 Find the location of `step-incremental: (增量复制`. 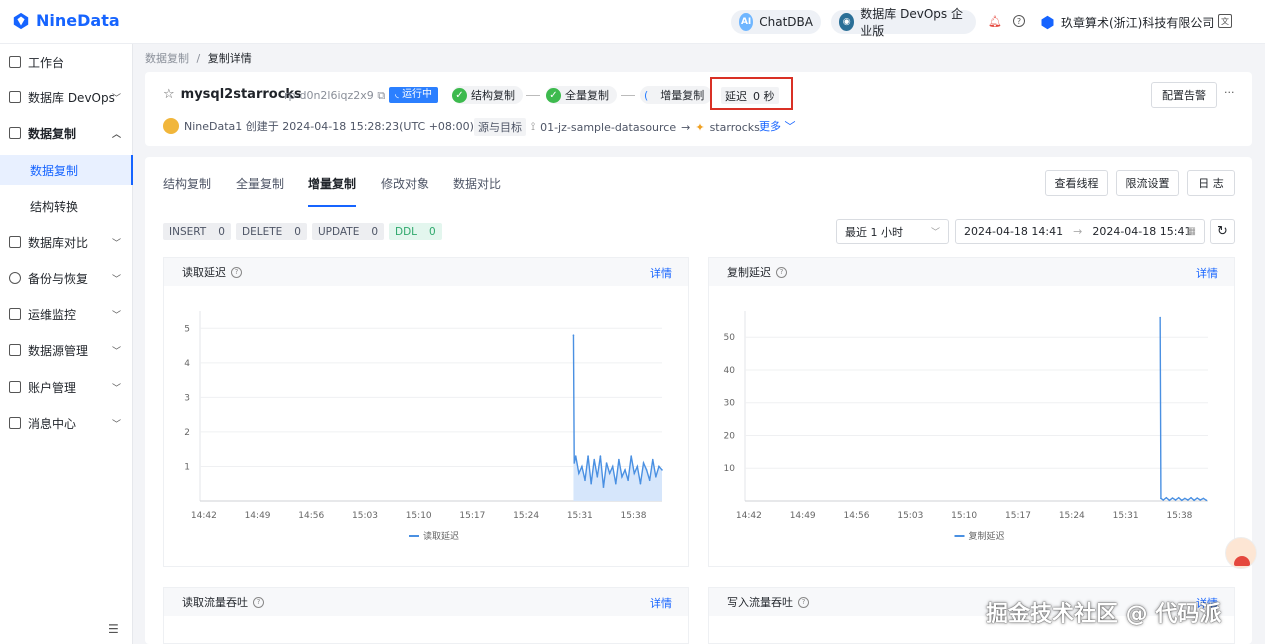

step-incremental: (增量复制 is located at coordinates (676, 95).